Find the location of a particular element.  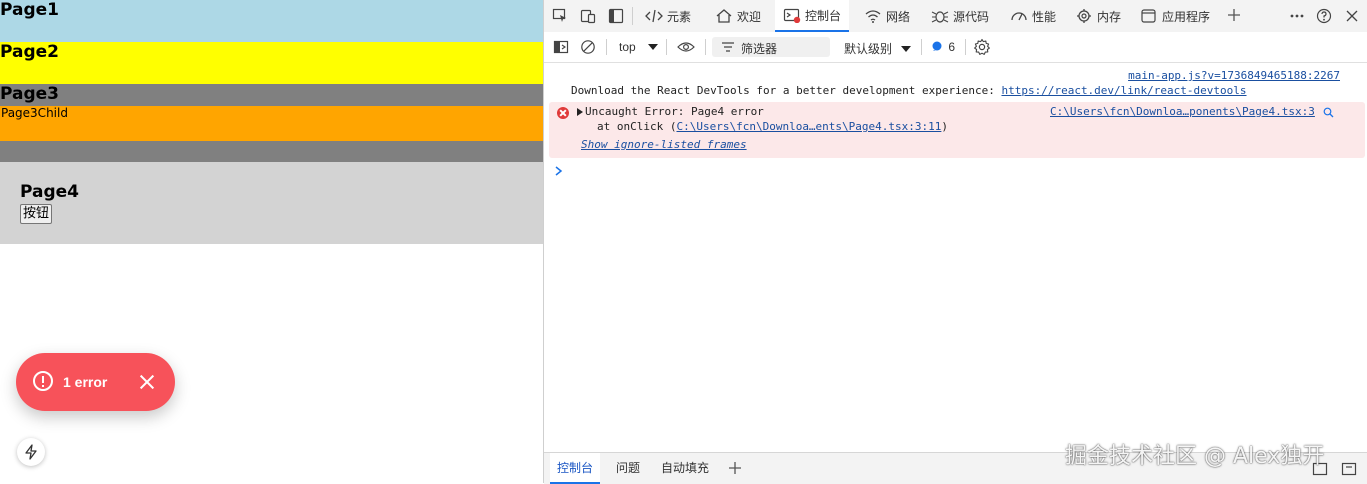

sidebar-toggle-icon is located at coordinates (561, 47).